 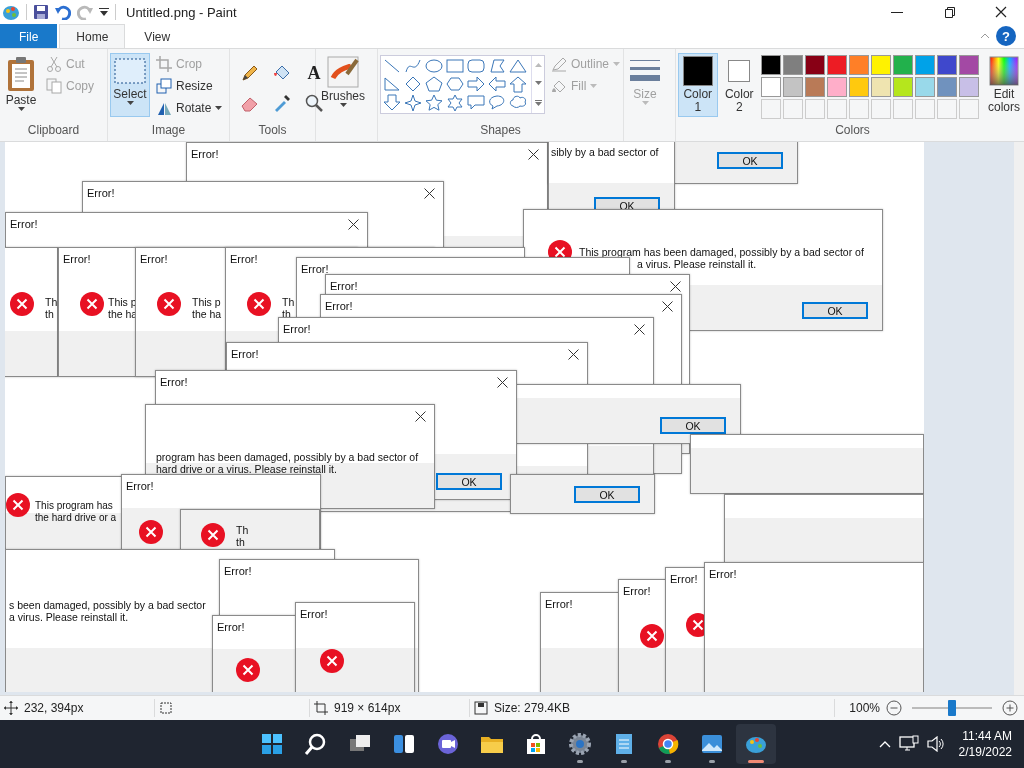 What do you see at coordinates (908, 744) in the screenshot?
I see `network-icon` at bounding box center [908, 744].